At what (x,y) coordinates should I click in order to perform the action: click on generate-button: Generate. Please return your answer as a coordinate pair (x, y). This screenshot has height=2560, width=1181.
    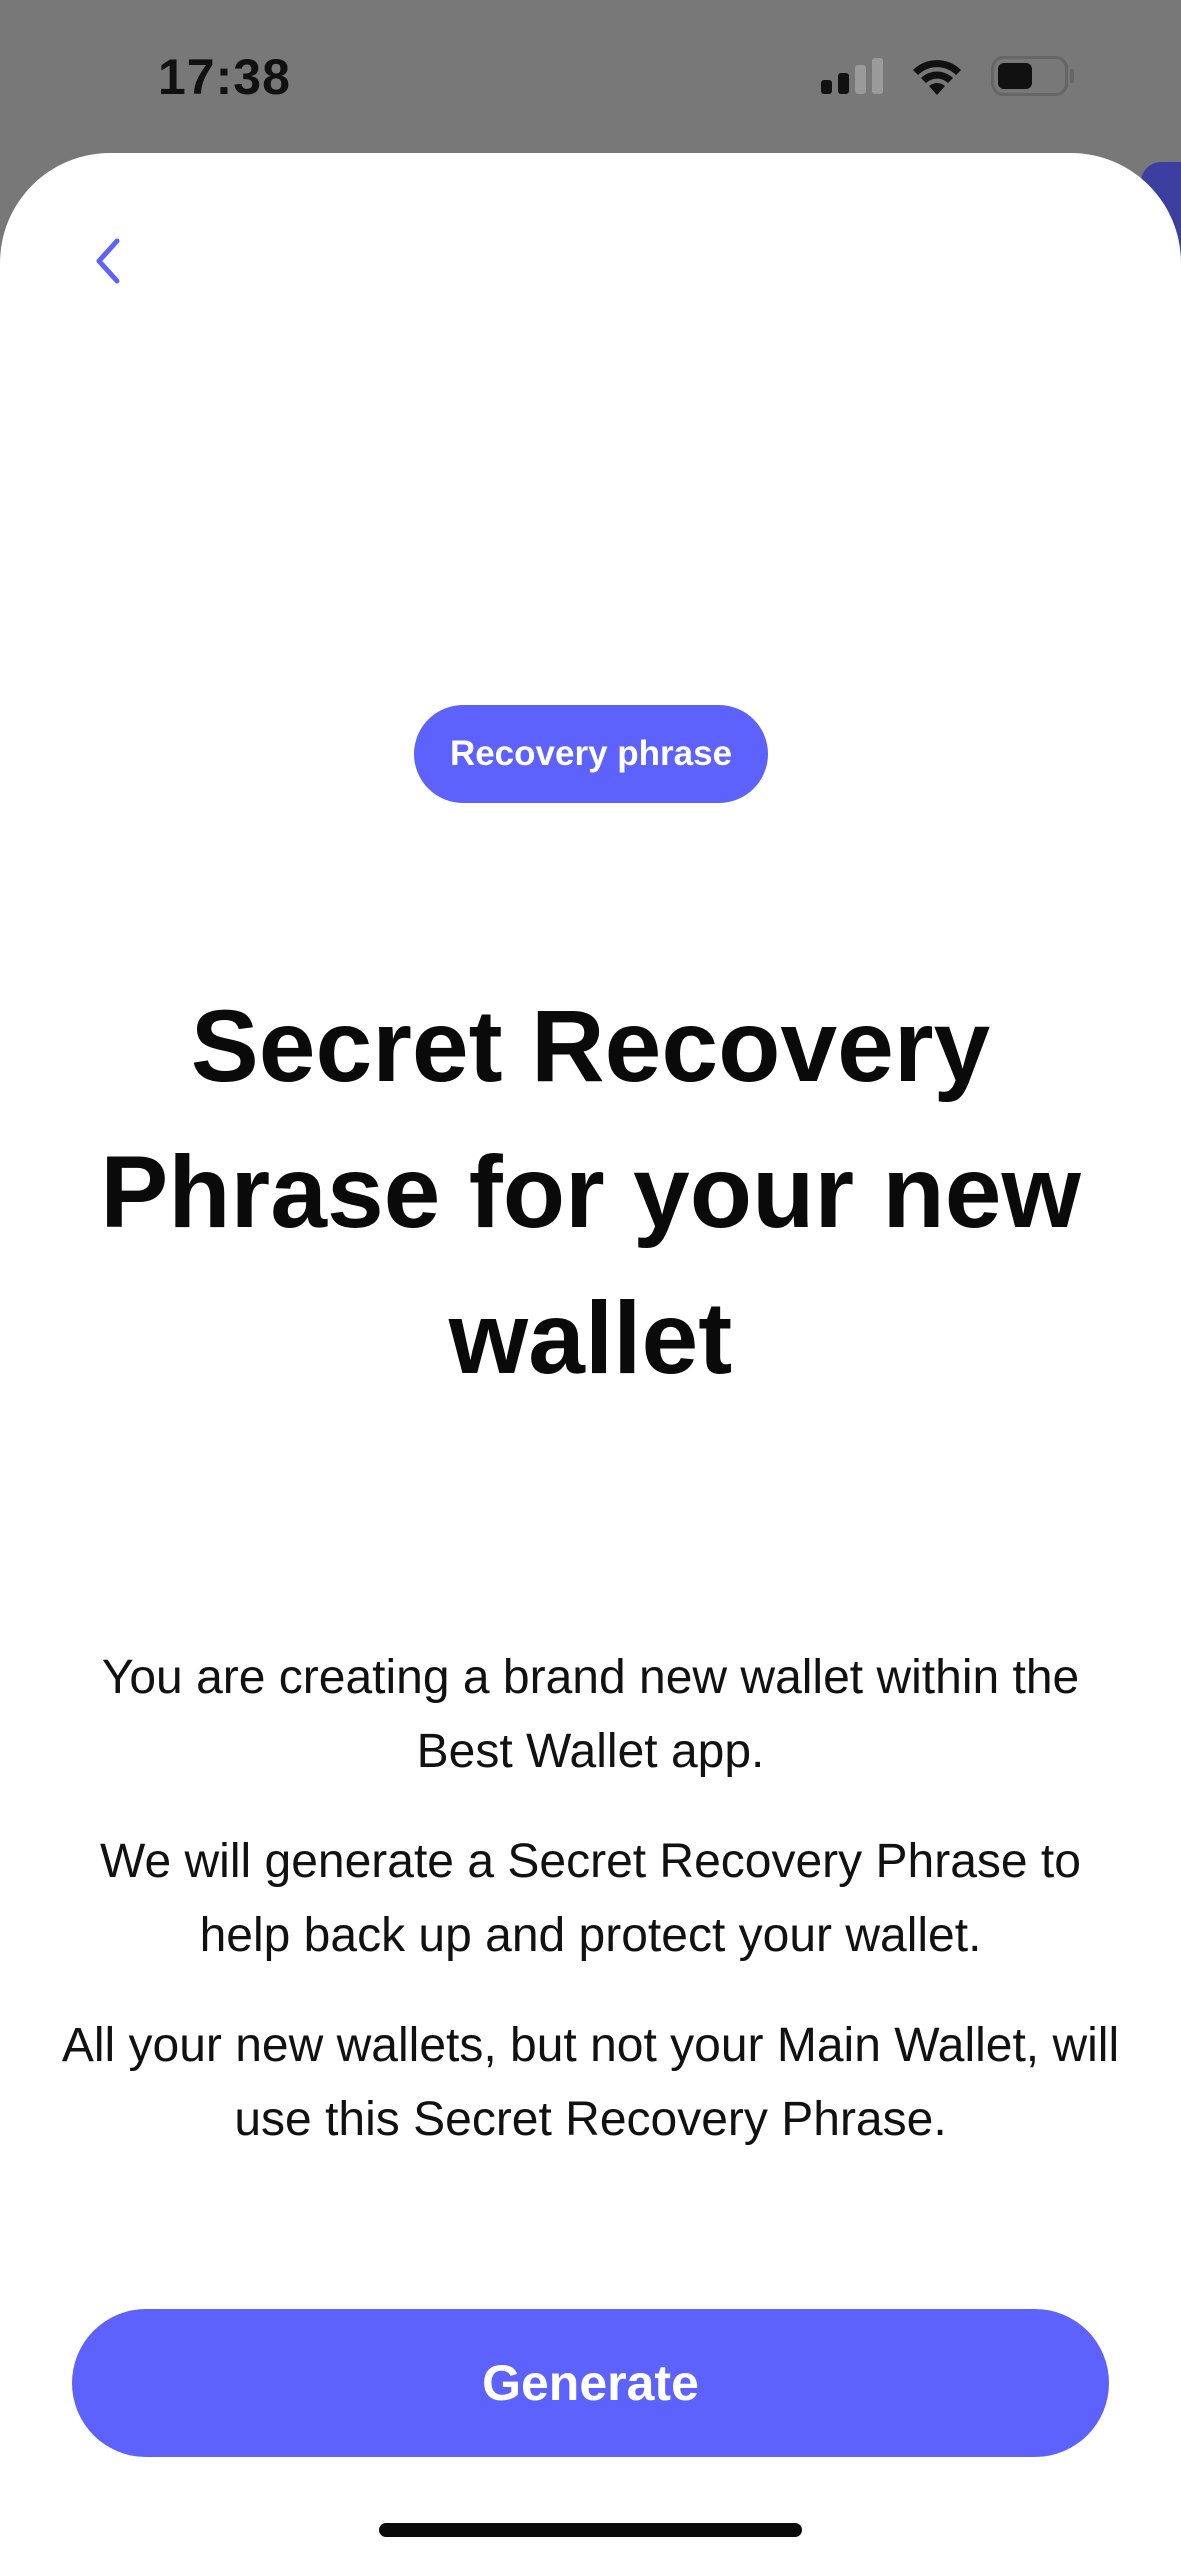
    Looking at the image, I should click on (590, 2383).